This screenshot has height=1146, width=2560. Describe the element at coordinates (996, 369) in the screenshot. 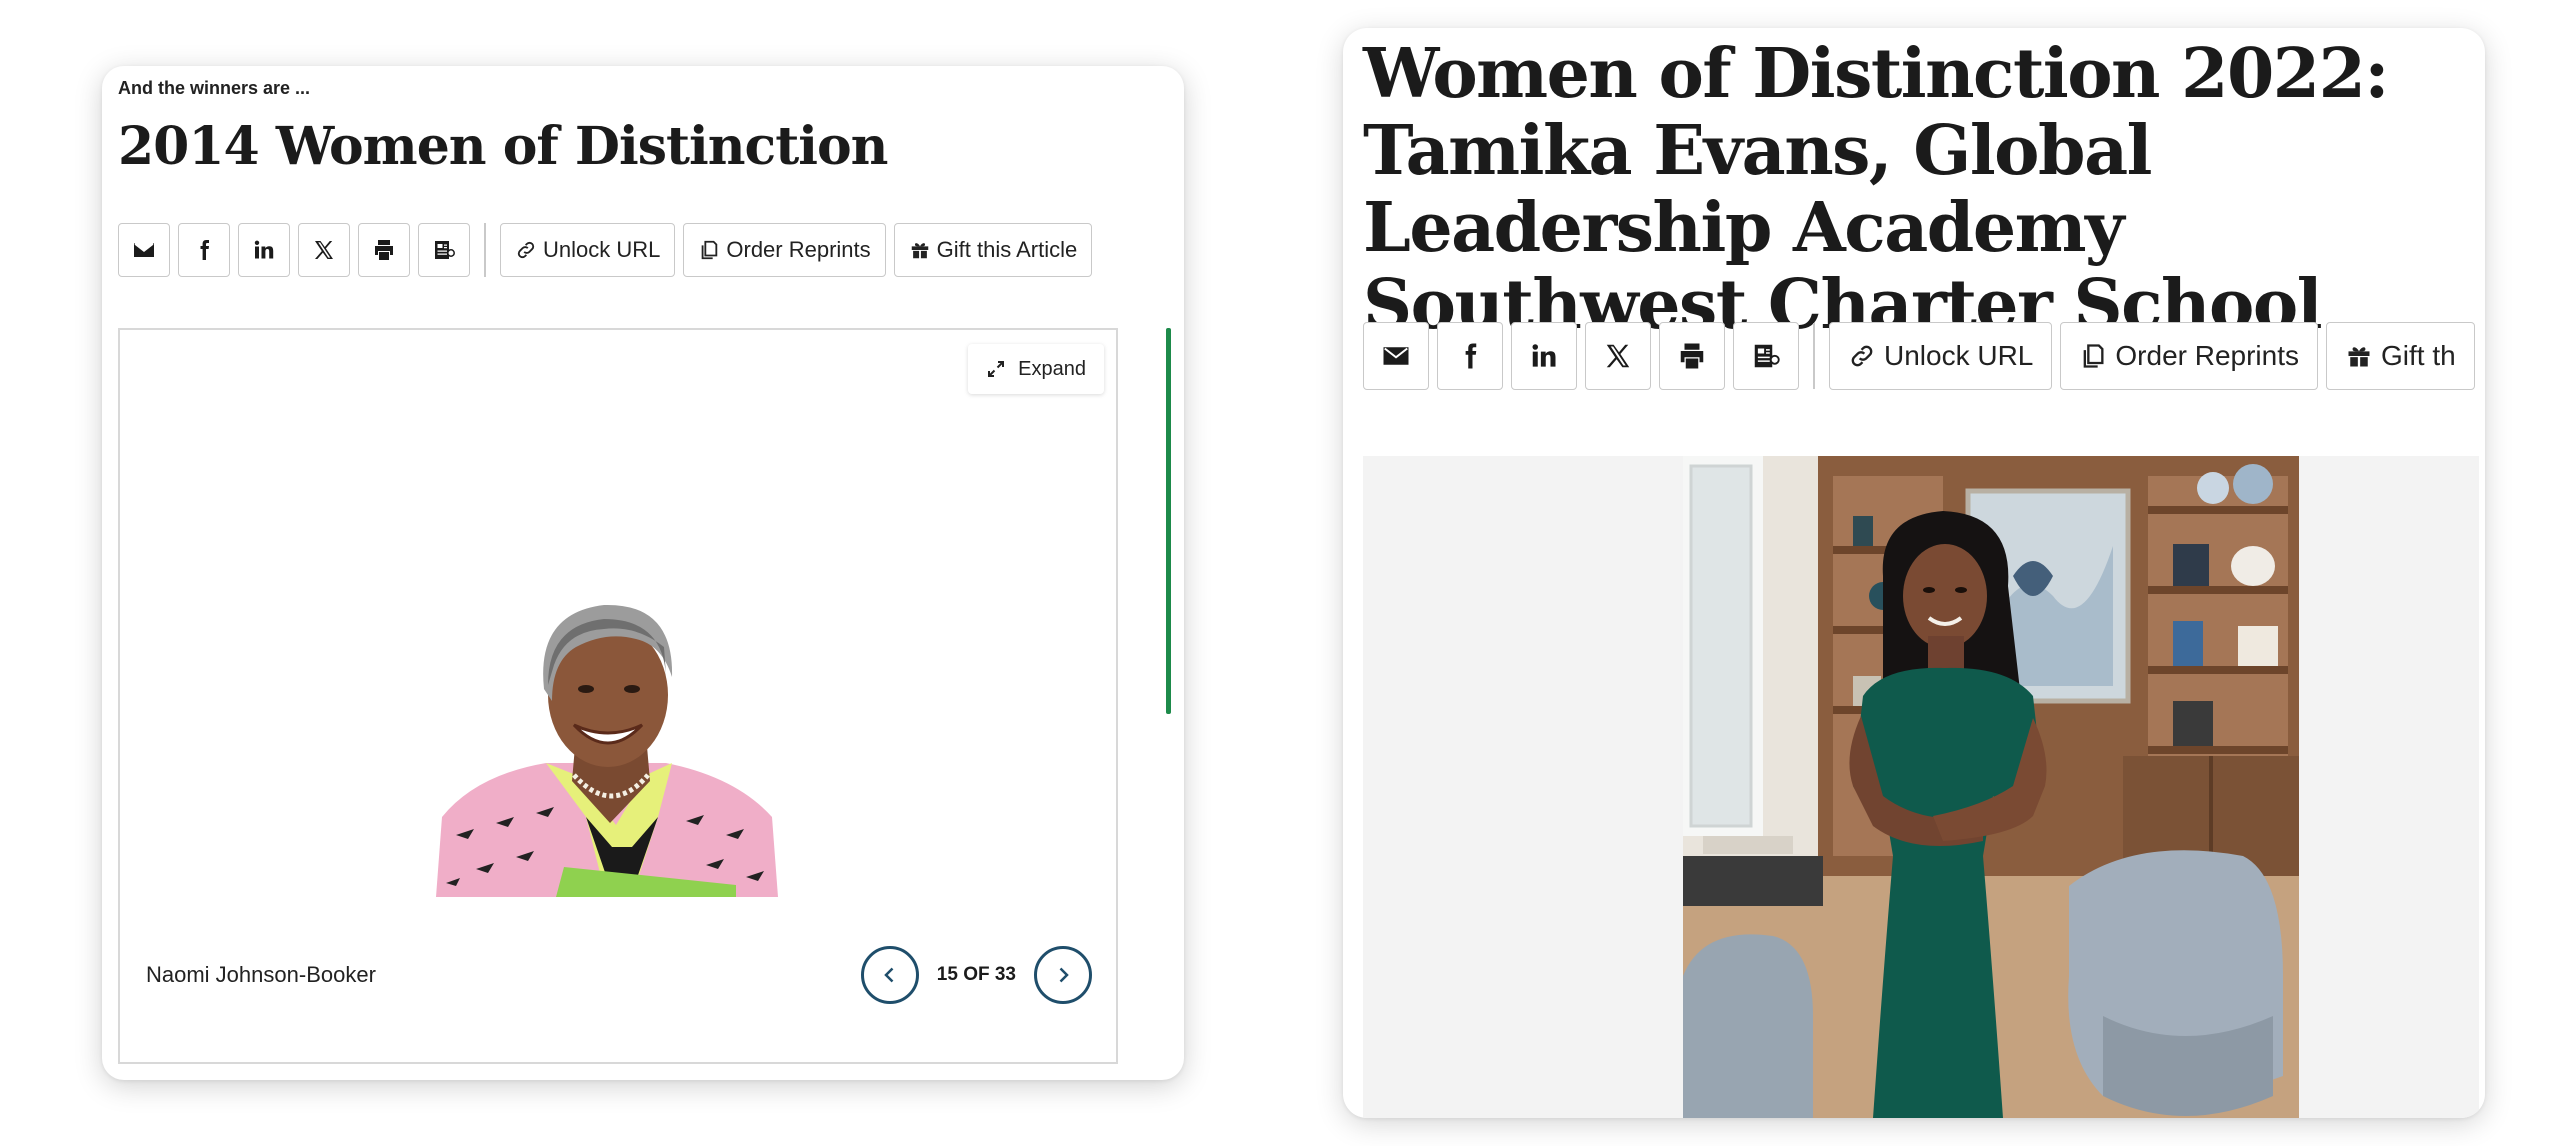

I see `expand-icon` at that location.